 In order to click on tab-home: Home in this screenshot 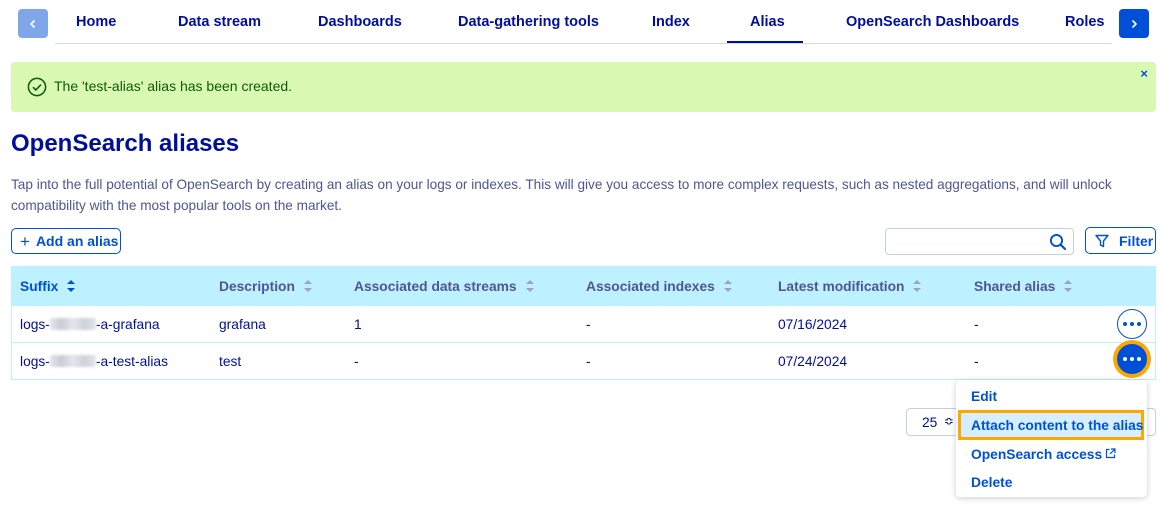, I will do `click(96, 22)`.